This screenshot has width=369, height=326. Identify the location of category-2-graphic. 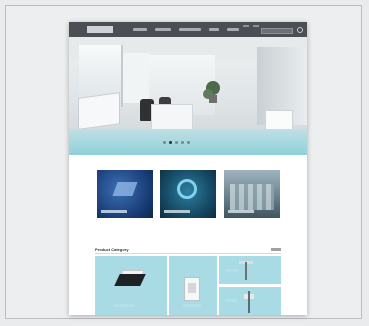
(187, 189).